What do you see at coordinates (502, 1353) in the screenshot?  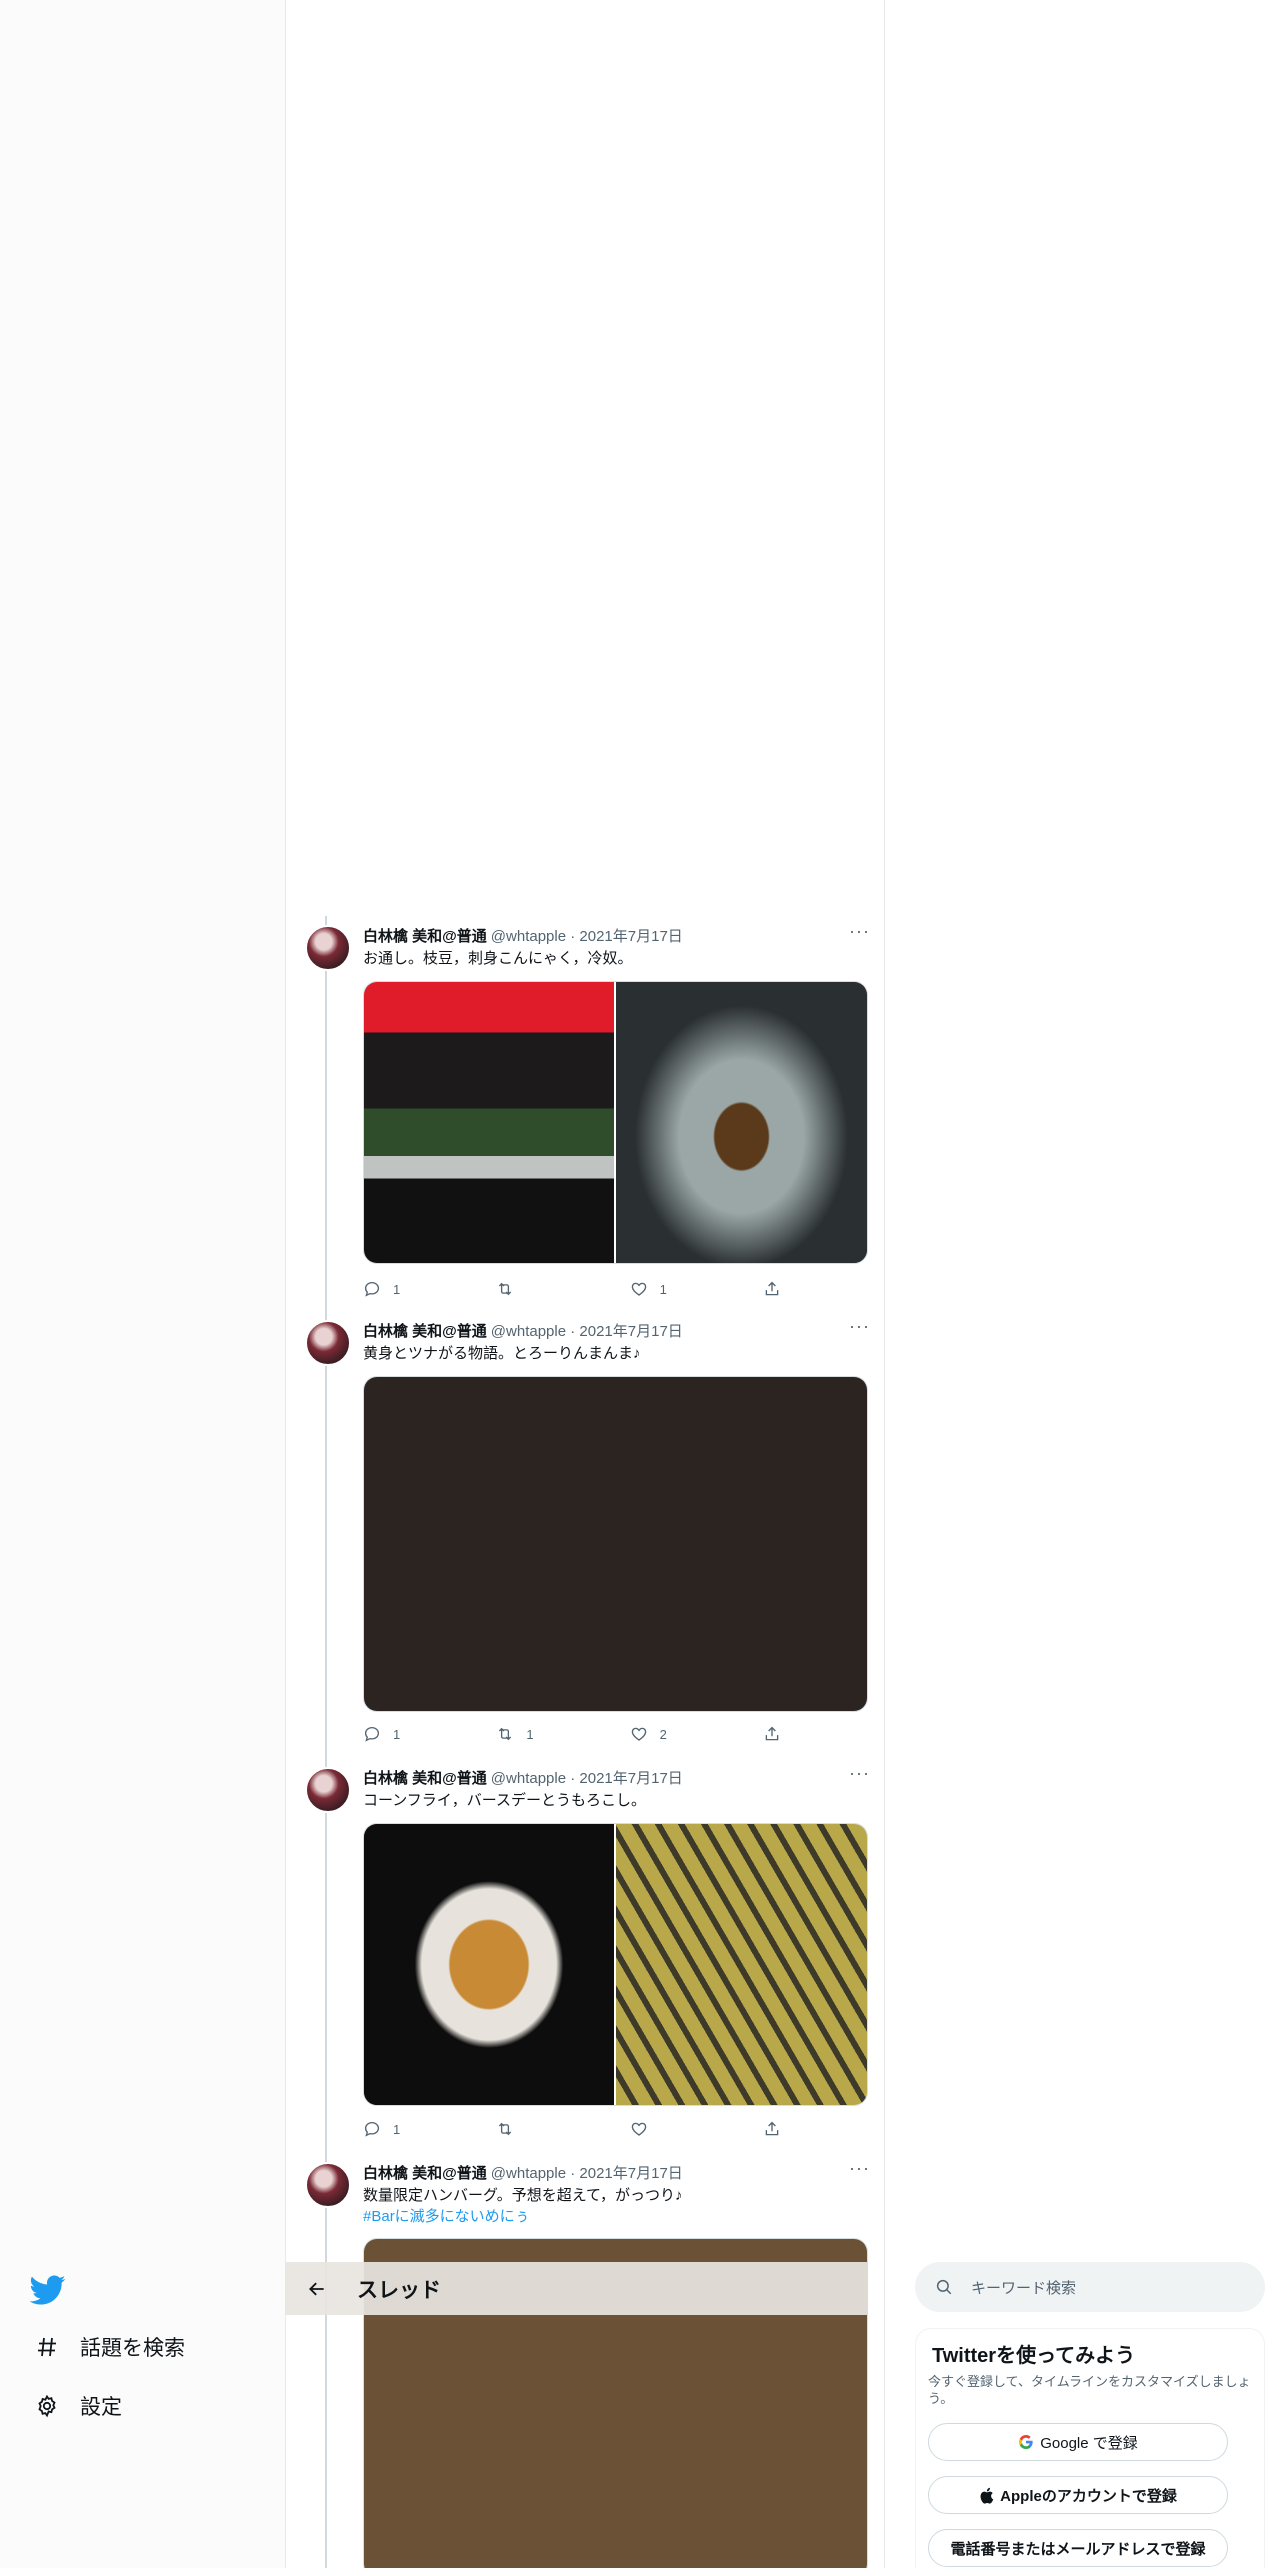 I see `tweet-text: 黄身とツナがる物語。とろーりんまんま♪` at bounding box center [502, 1353].